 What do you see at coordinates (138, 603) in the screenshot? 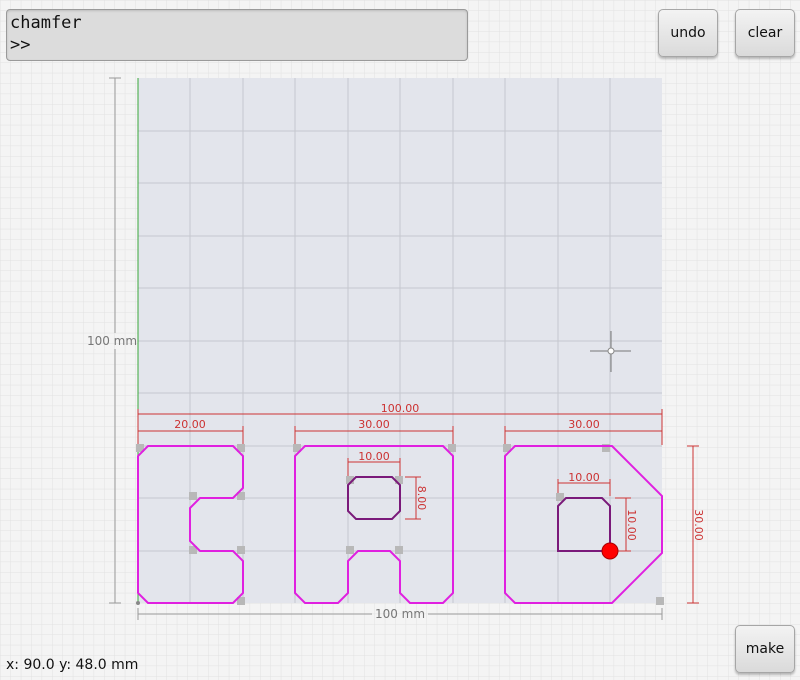
I see `origin-marker` at bounding box center [138, 603].